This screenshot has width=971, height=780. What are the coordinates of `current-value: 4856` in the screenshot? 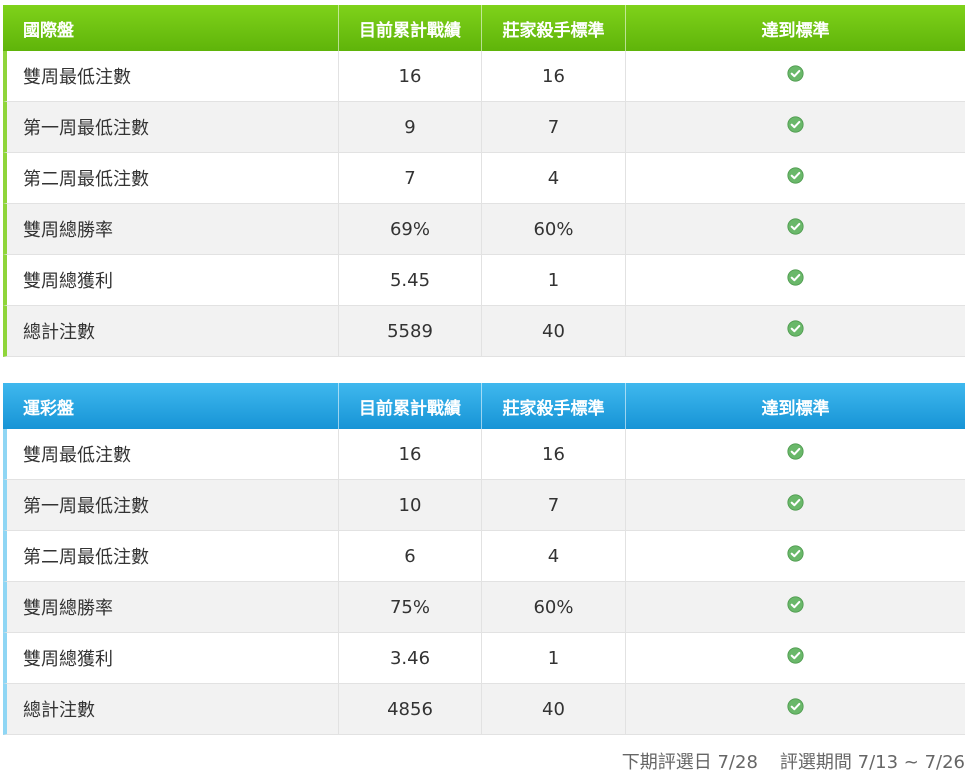 It's located at (410, 709).